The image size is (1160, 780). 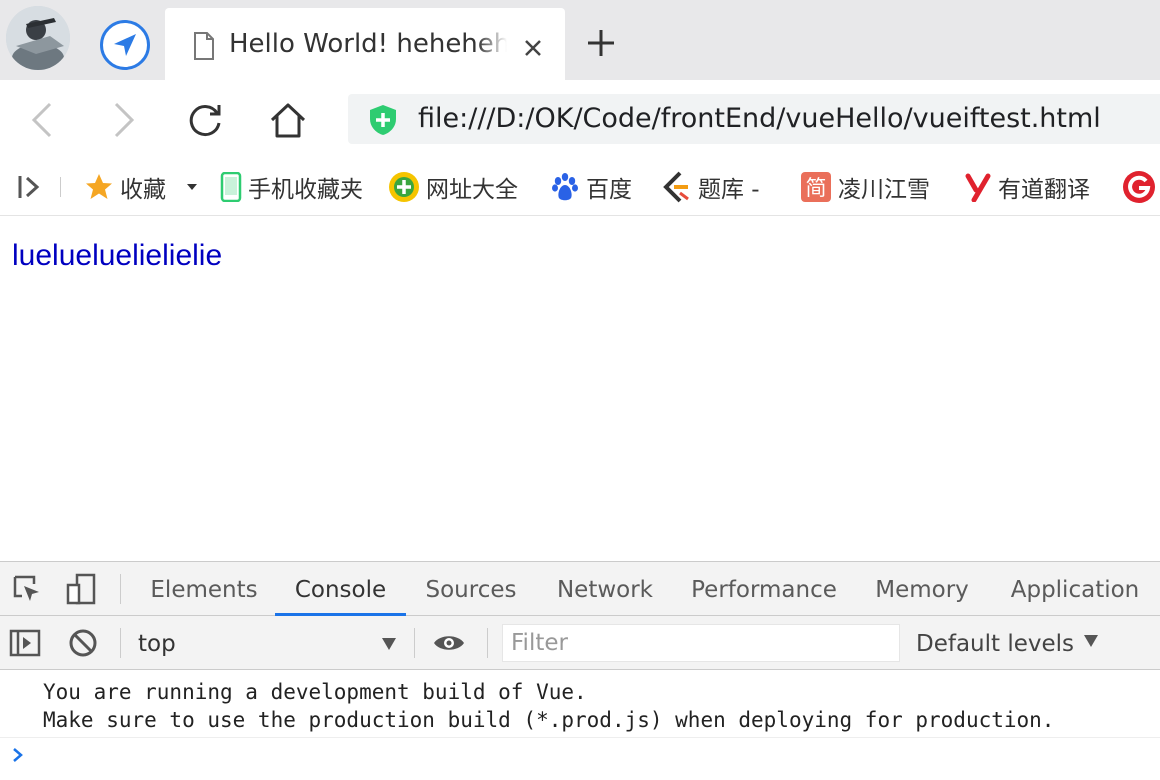 I want to click on bookmark-tiku: 题库 -, so click(x=711, y=187).